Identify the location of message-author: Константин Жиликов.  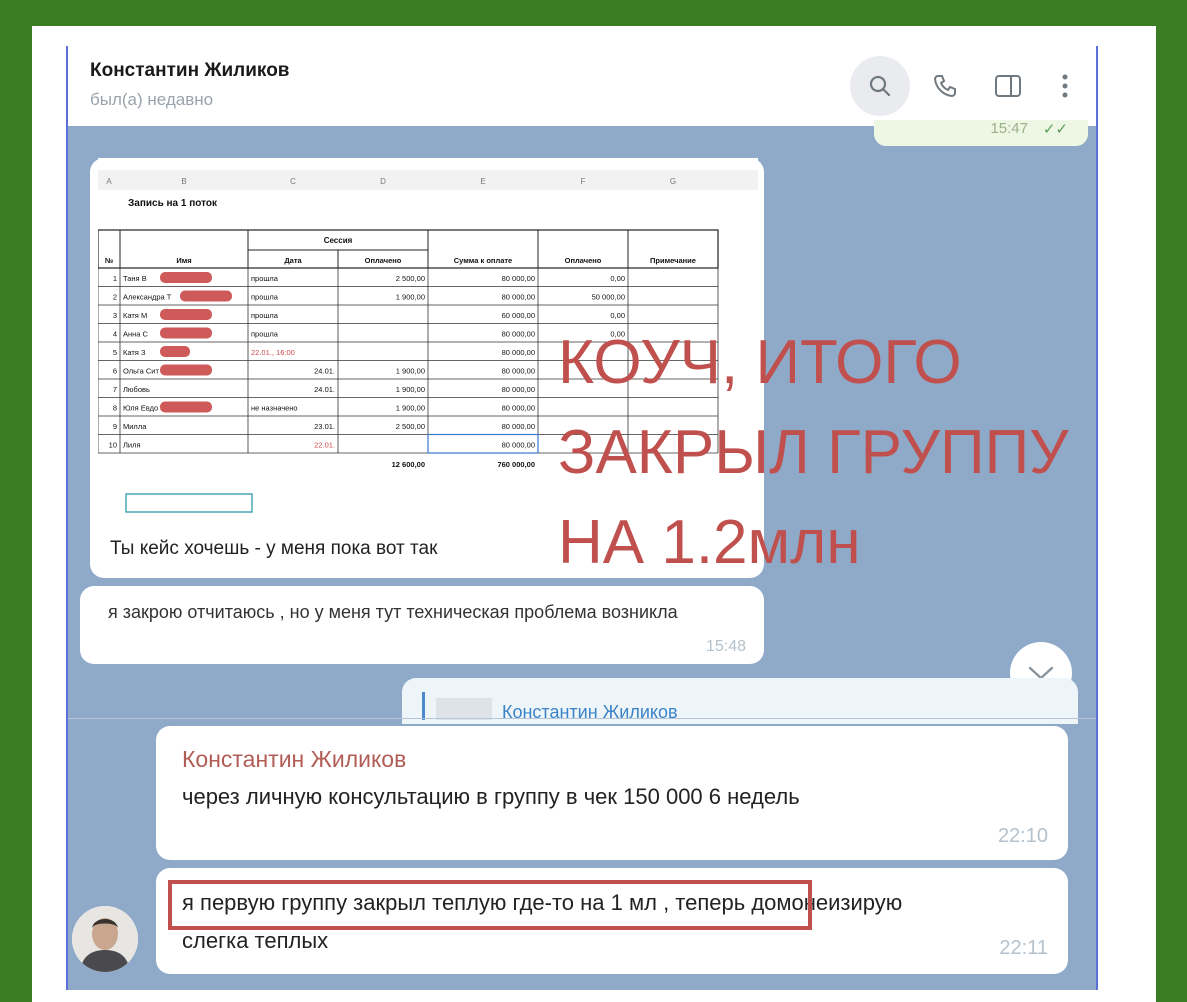
(294, 759).